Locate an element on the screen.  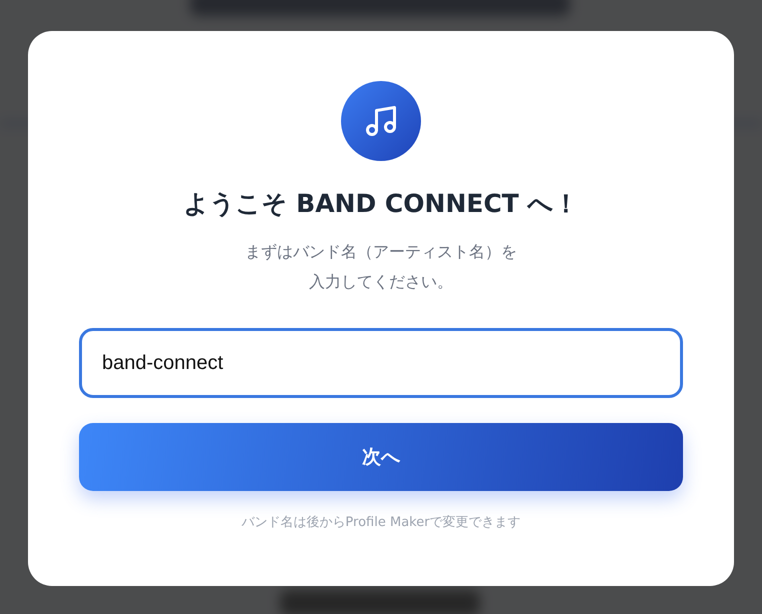
band-name-field: band-connect is located at coordinates (381, 363).